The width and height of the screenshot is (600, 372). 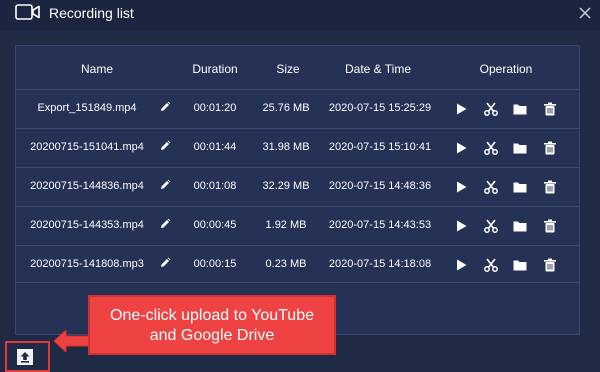 What do you see at coordinates (585, 13) in the screenshot?
I see `close-icon` at bounding box center [585, 13].